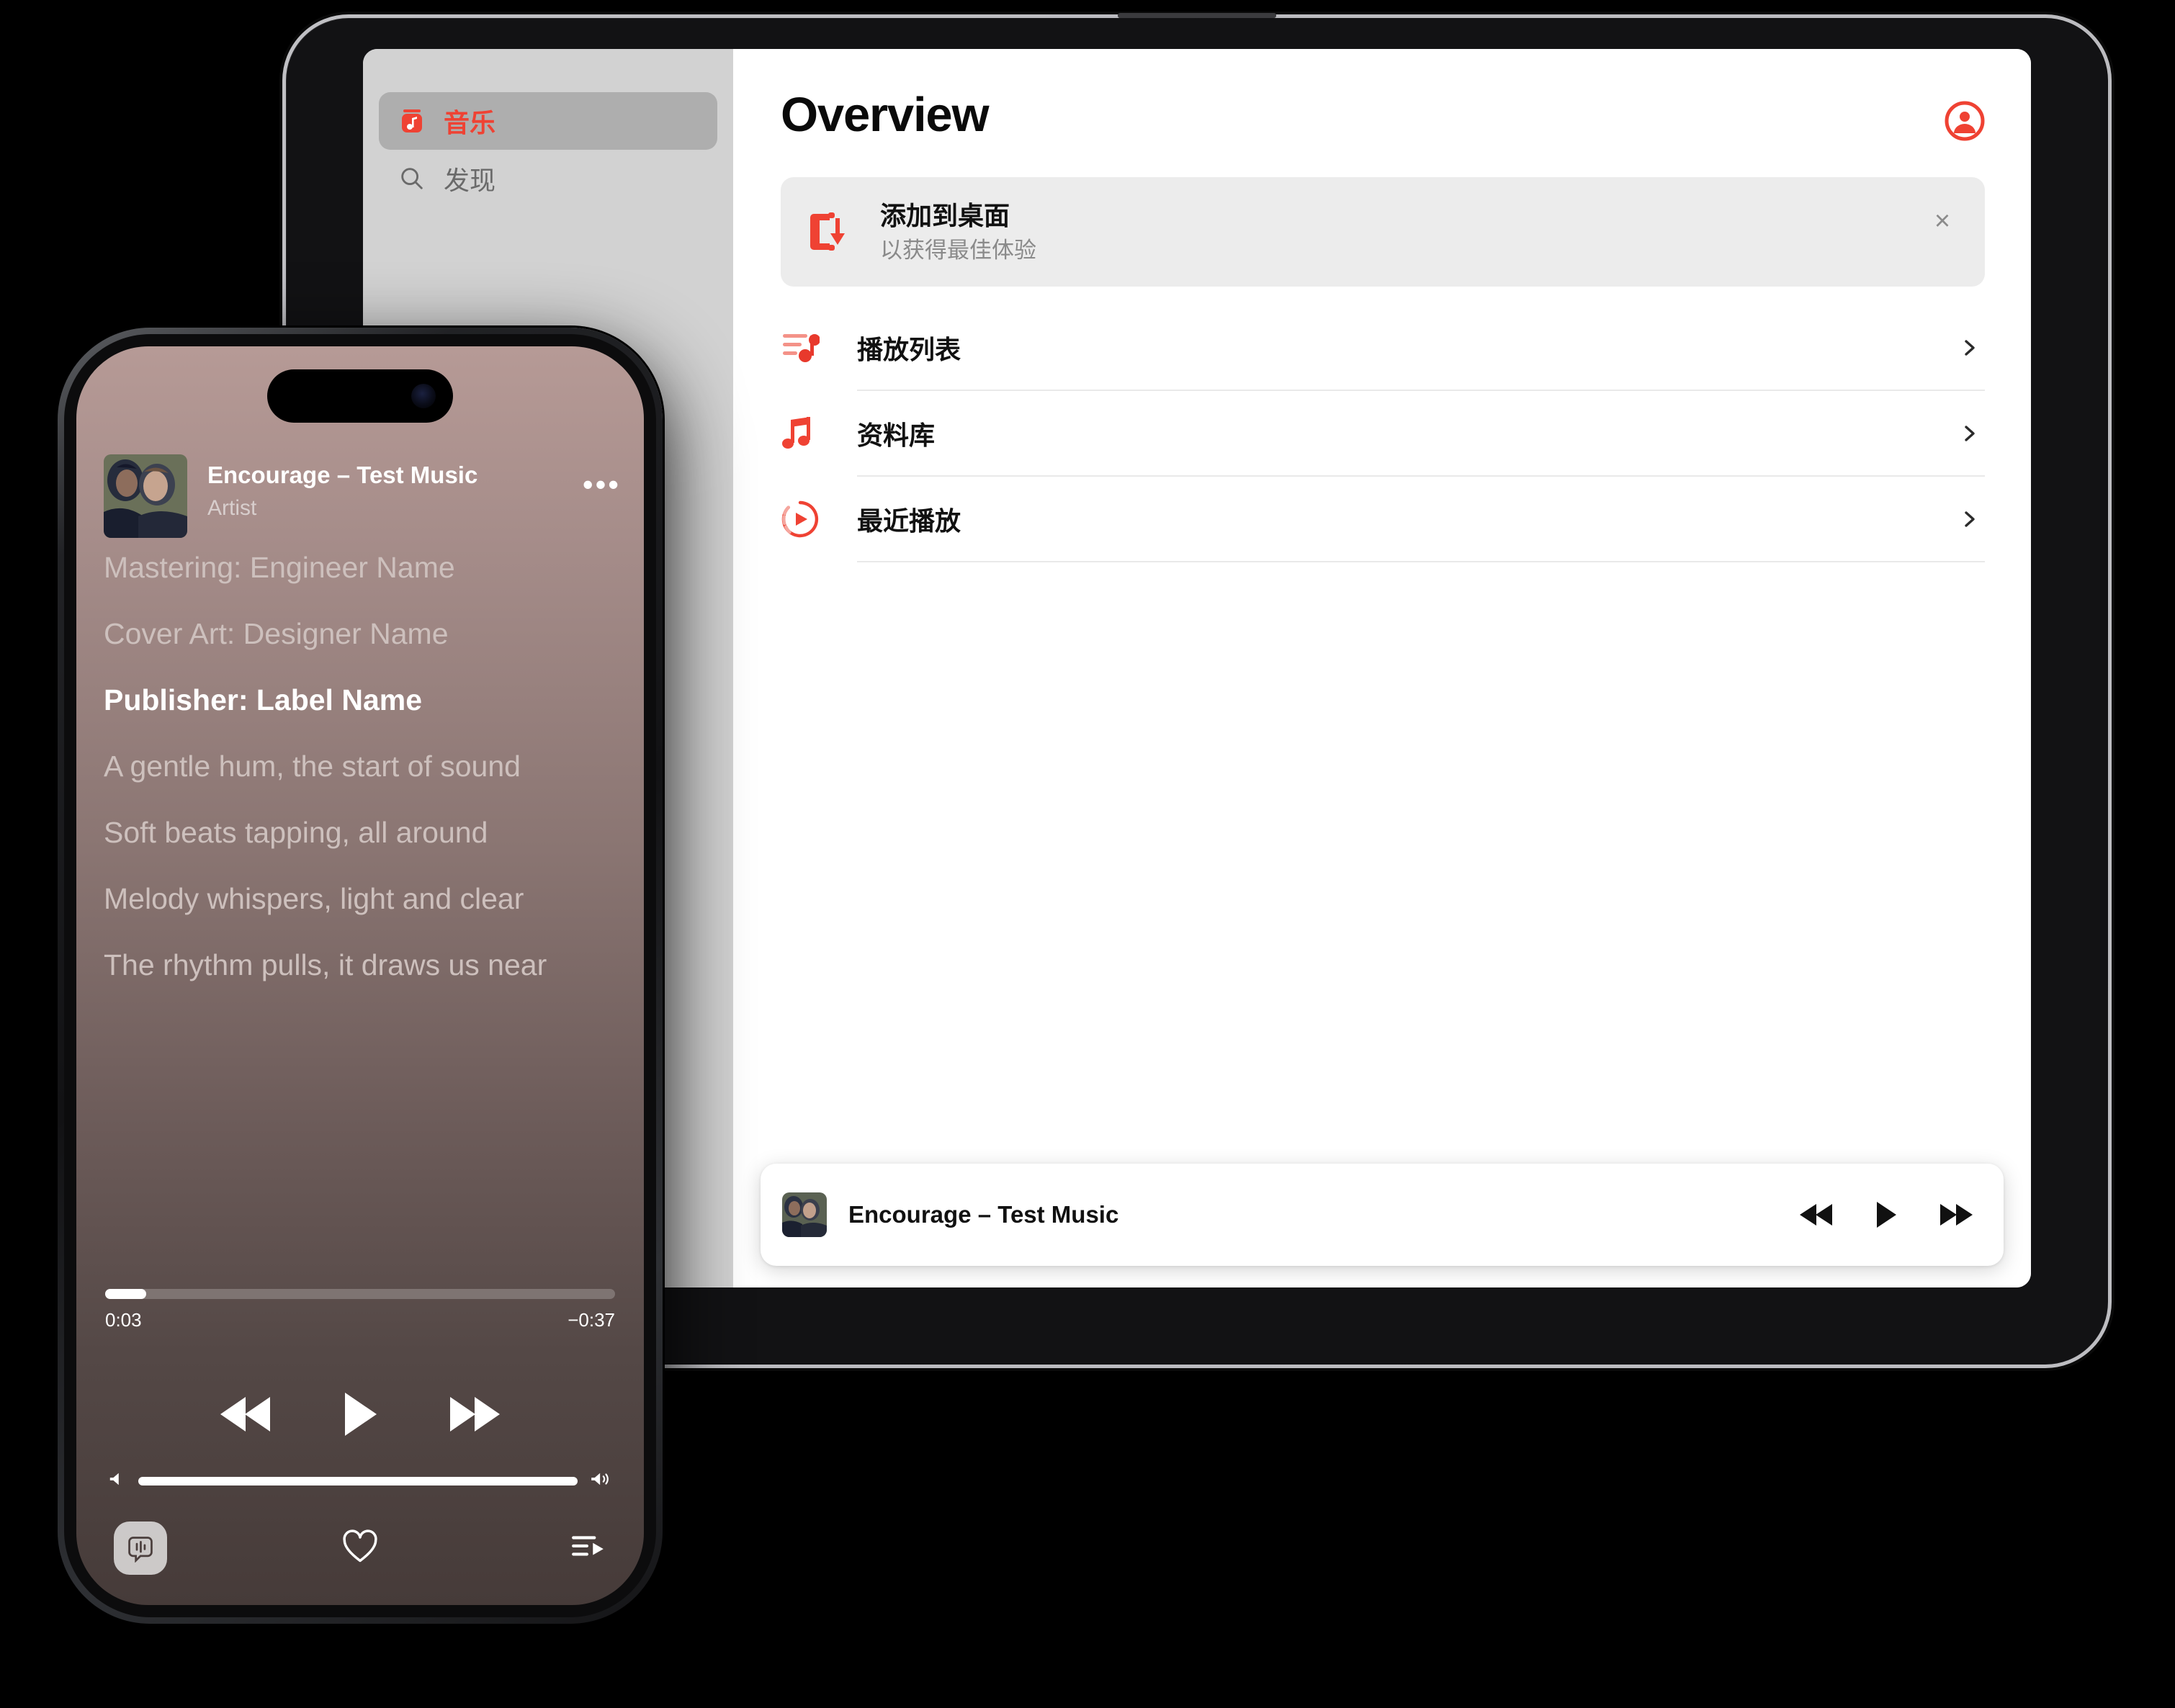 The width and height of the screenshot is (2175, 1708). What do you see at coordinates (599, 478) in the screenshot?
I see `more-options-button: •••` at bounding box center [599, 478].